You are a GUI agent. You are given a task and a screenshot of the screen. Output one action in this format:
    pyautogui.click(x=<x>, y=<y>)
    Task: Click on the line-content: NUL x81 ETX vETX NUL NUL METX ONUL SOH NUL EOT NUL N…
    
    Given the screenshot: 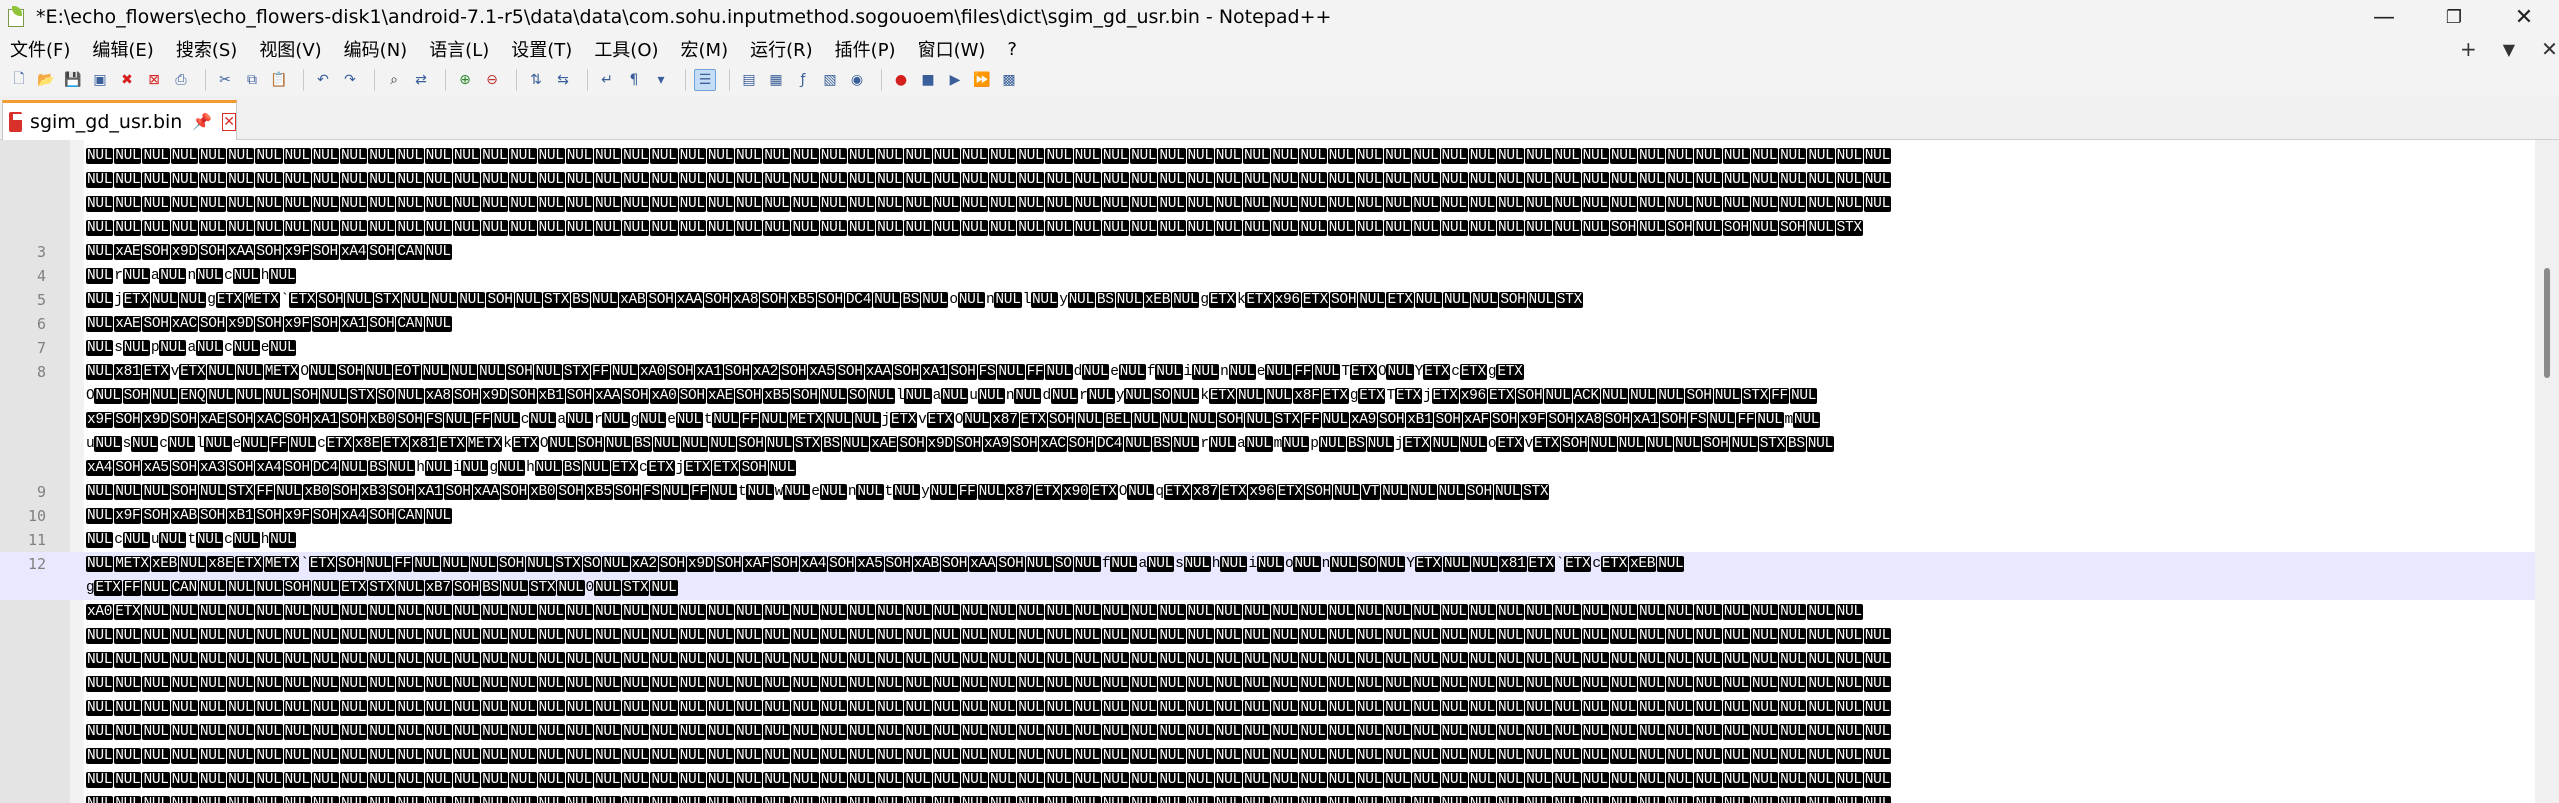 What is the action you would take?
    pyautogui.click(x=805, y=372)
    